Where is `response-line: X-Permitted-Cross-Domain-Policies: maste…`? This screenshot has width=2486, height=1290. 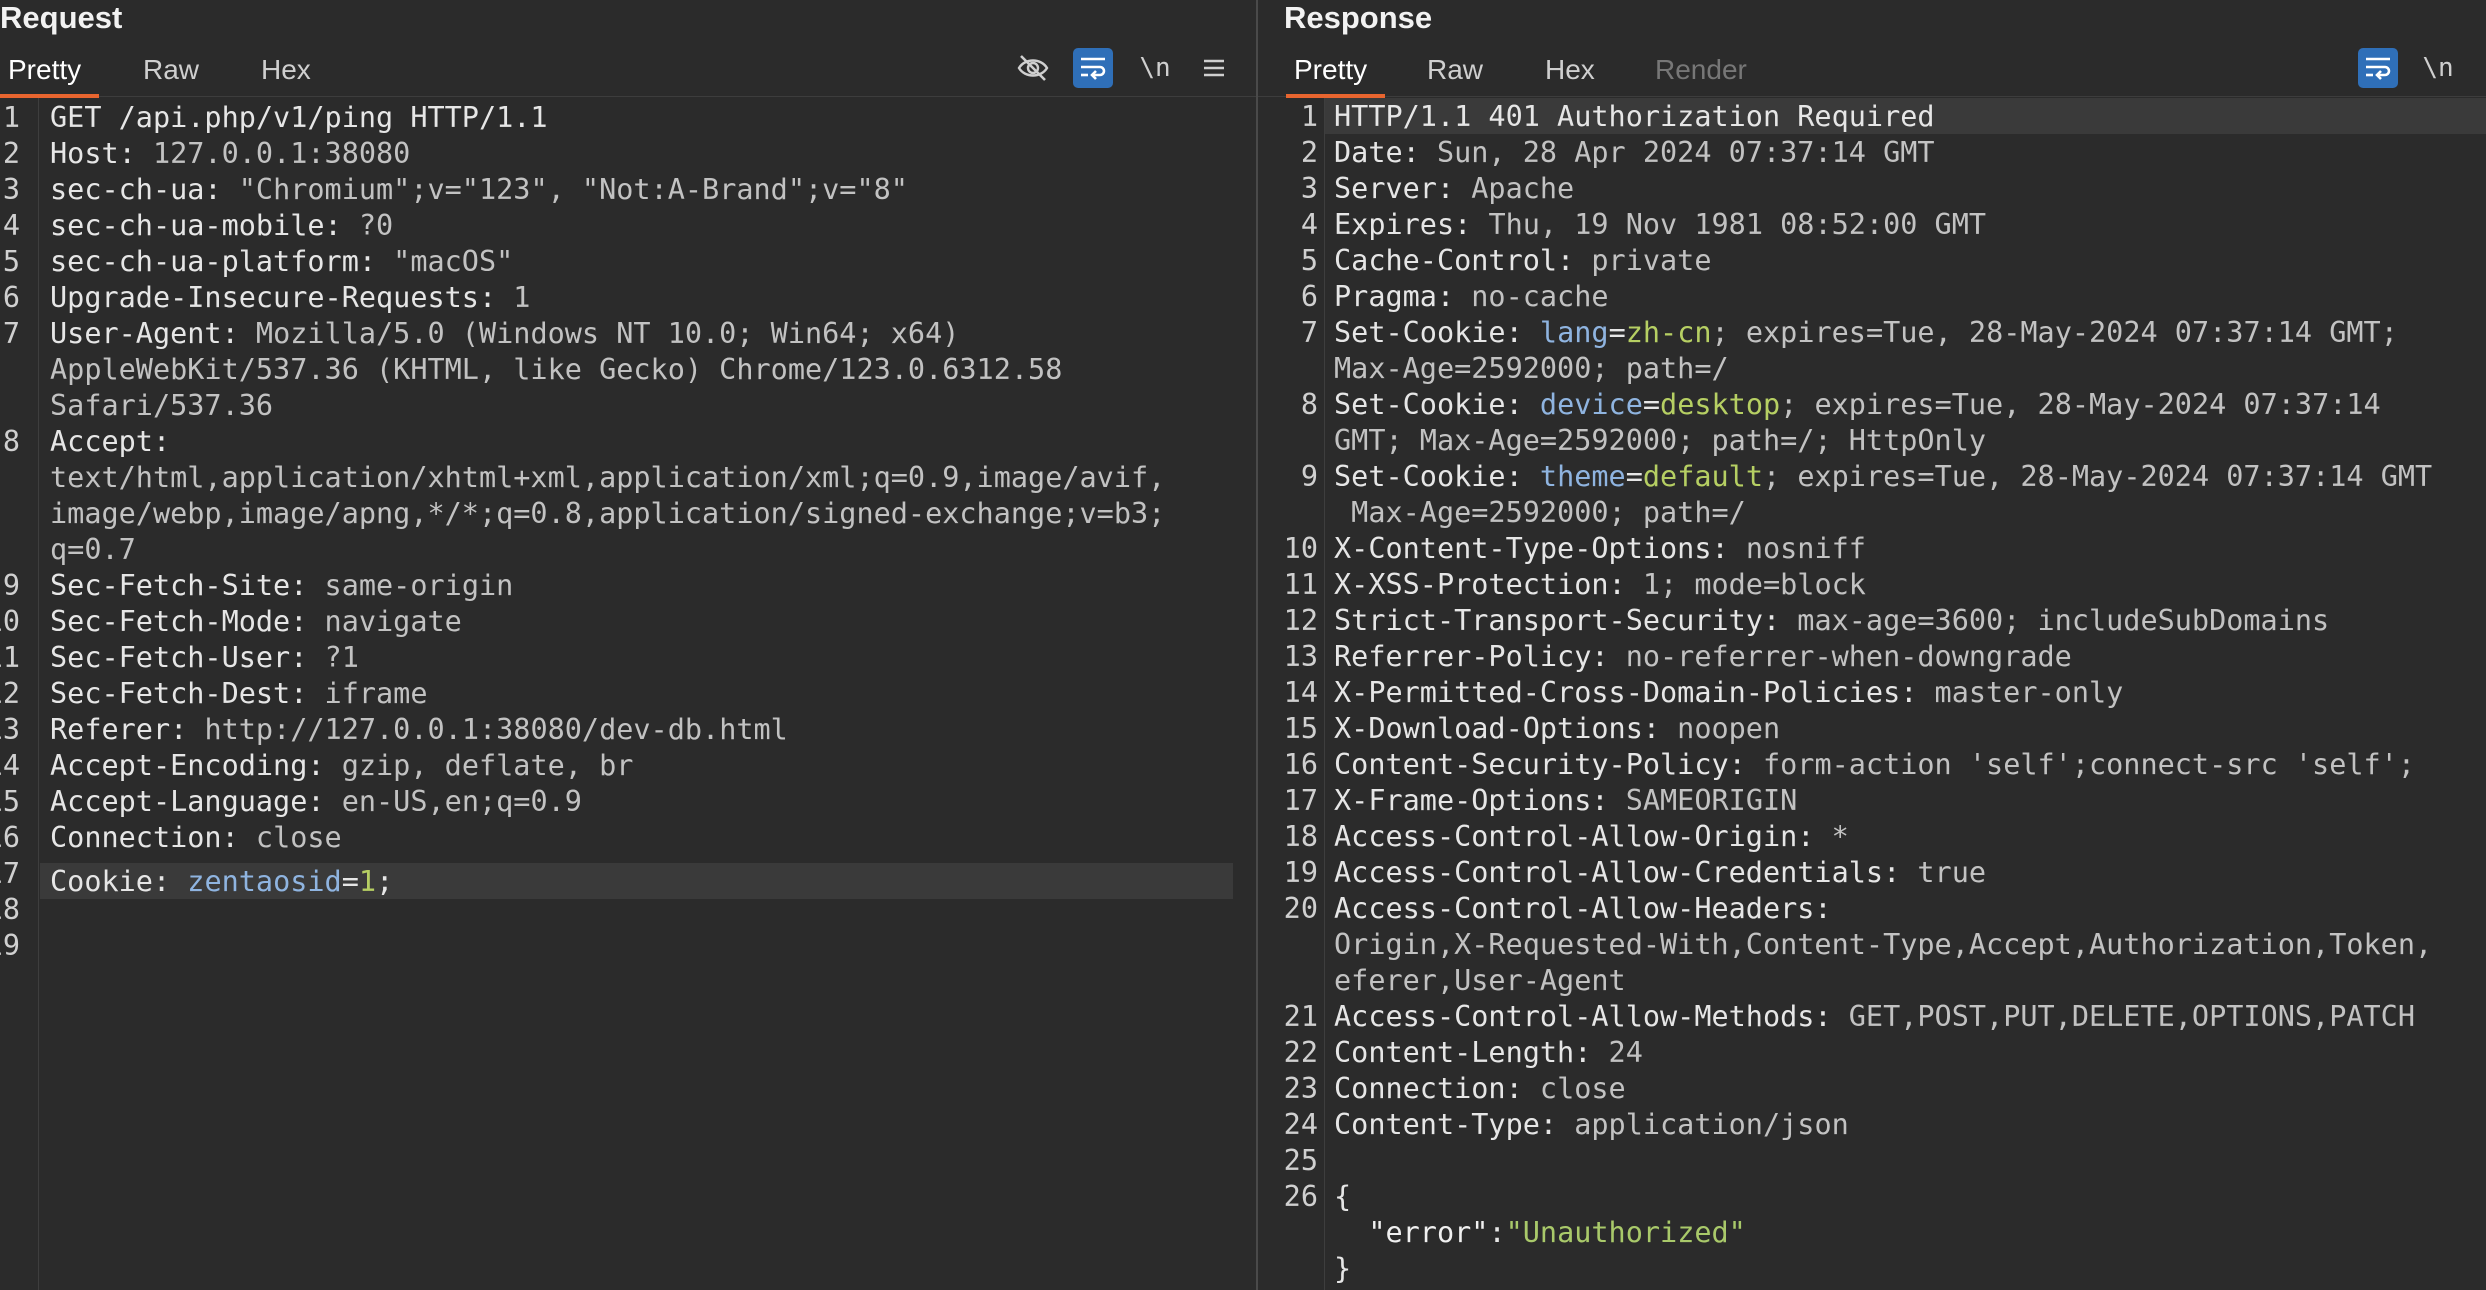
response-line: X-Permitted-Cross-Domain-Policies: maste… is located at coordinates (1729, 692).